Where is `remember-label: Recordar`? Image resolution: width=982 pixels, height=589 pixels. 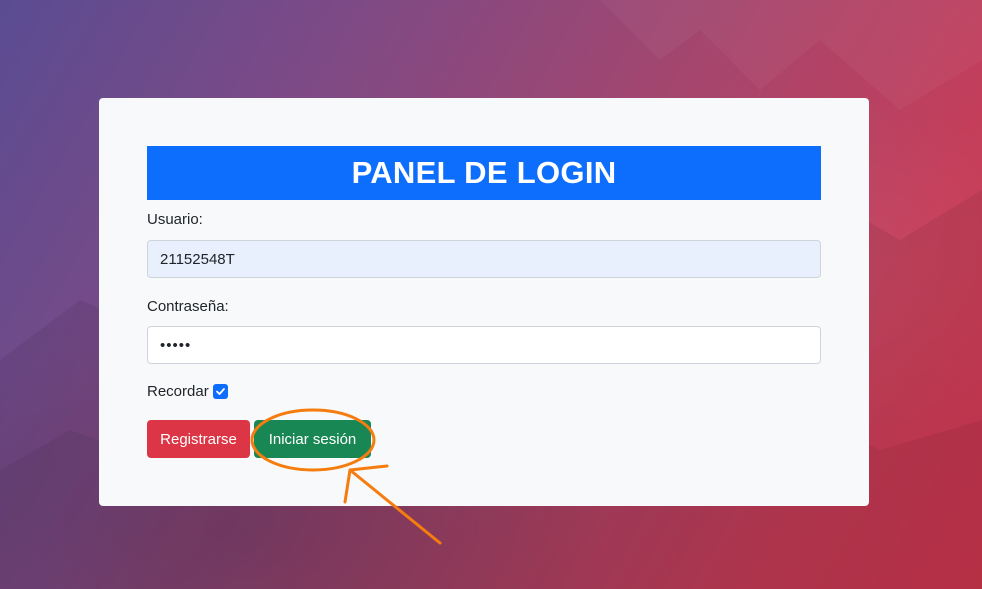
remember-label: Recordar is located at coordinates (178, 391).